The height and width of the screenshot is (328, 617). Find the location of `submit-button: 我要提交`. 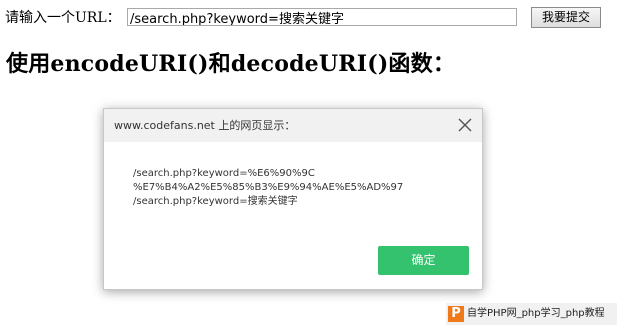

submit-button: 我要提交 is located at coordinates (566, 17).